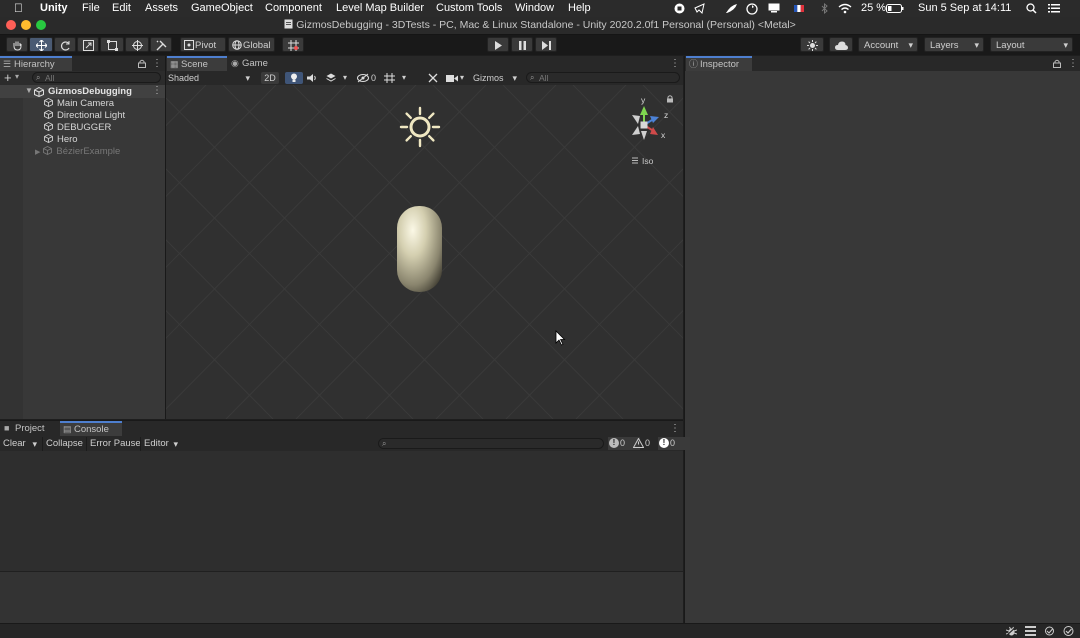  I want to click on bug-icon, so click(1011, 631).